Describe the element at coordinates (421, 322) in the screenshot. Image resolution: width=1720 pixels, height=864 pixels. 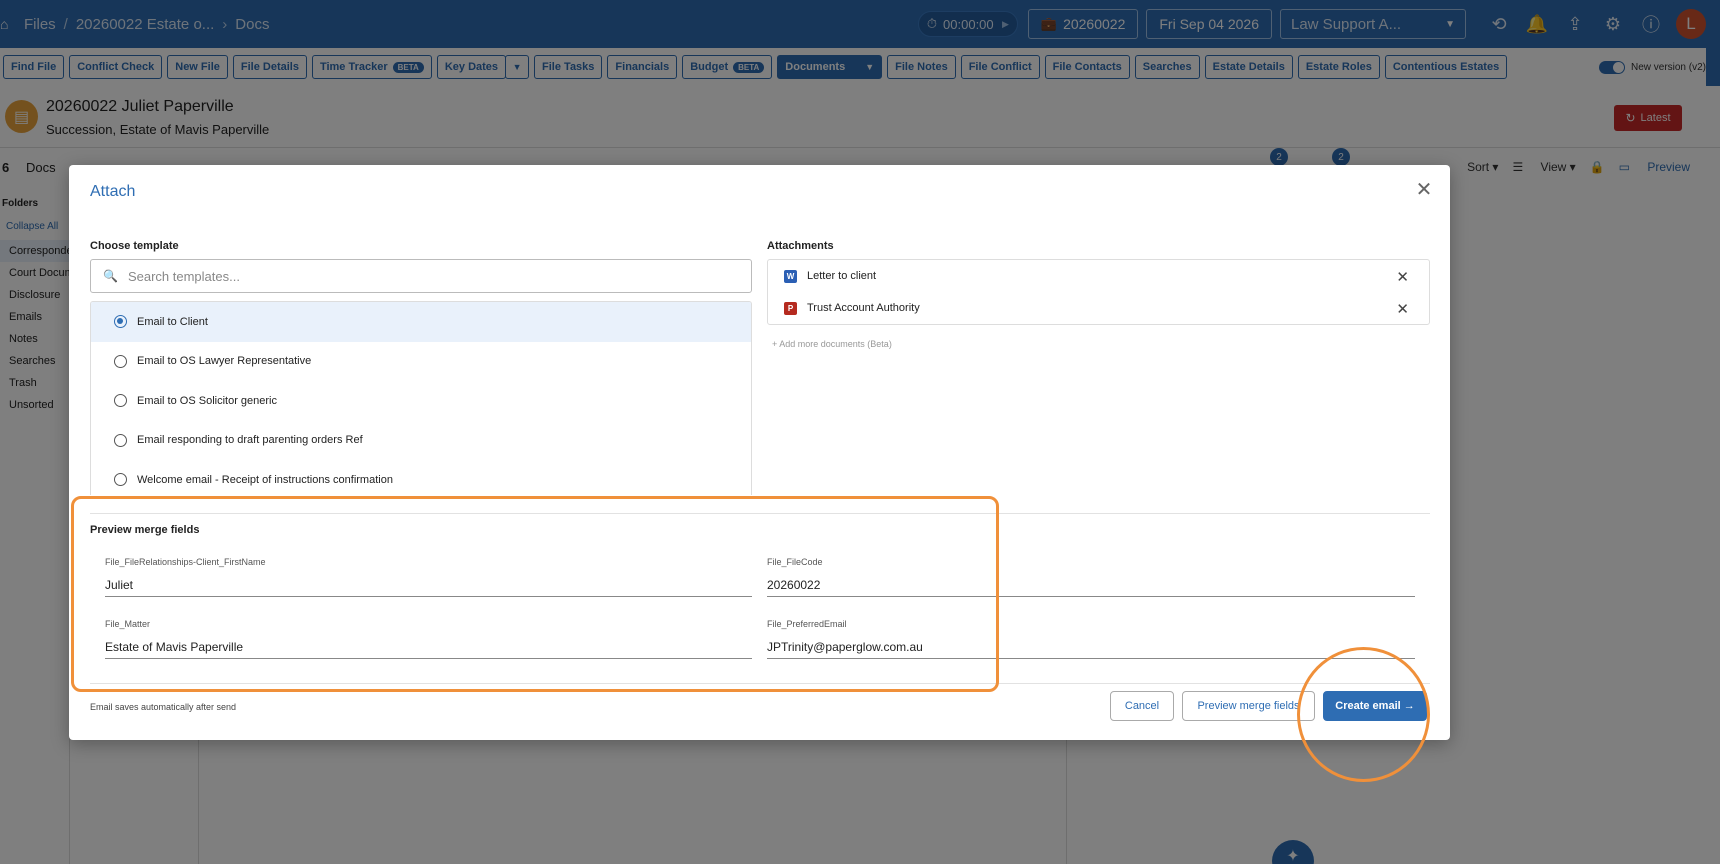
I see `template-option: Email to Client` at that location.